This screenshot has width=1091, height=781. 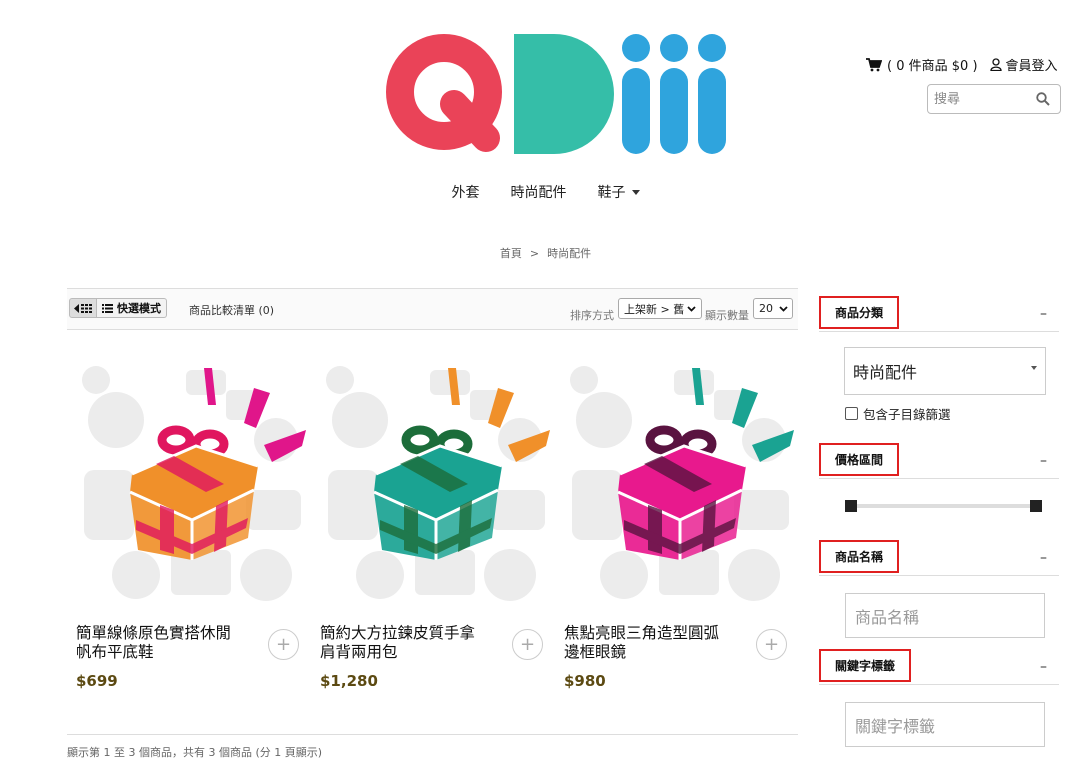 I want to click on keyword-tag-input: 關鍵字標籤, so click(x=945, y=724).